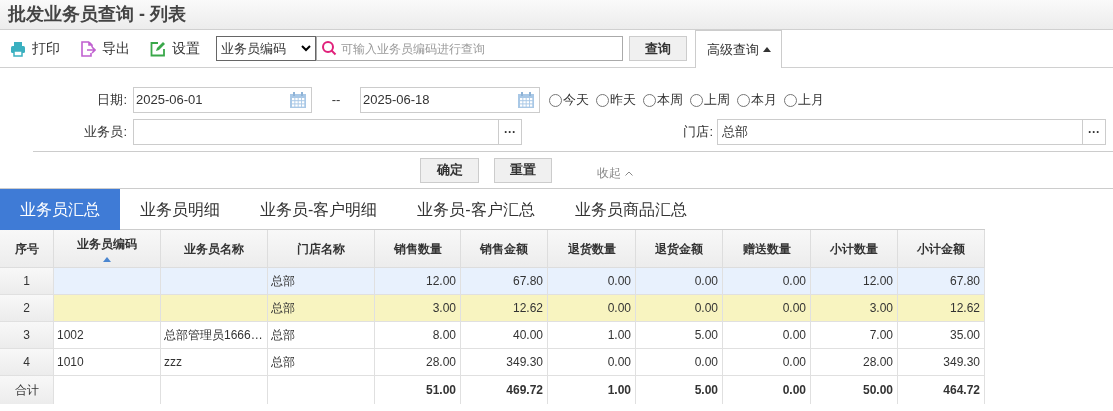  Describe the element at coordinates (18, 48) in the screenshot. I see `printer-icon` at that location.